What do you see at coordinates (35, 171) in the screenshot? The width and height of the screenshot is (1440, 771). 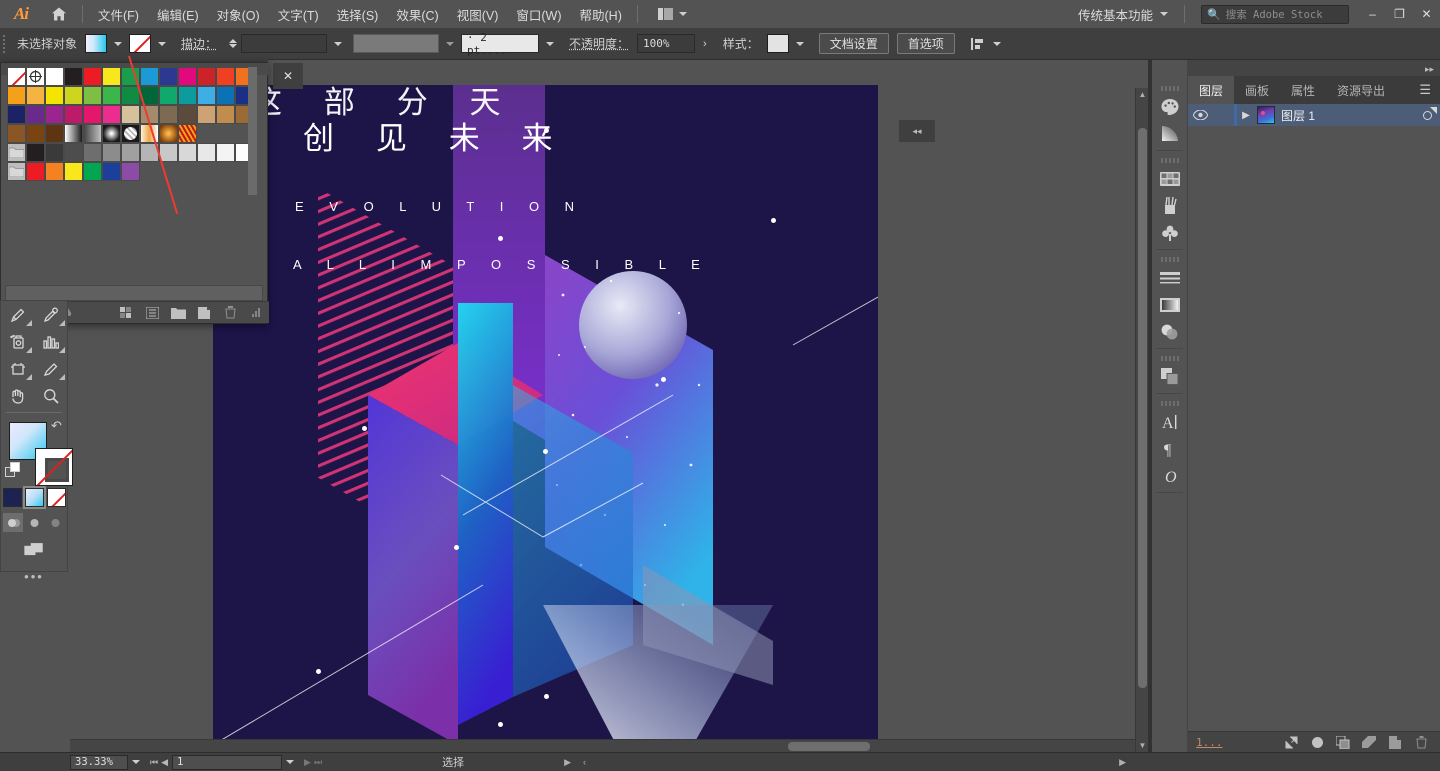 I see `swatch-bright-red` at bounding box center [35, 171].